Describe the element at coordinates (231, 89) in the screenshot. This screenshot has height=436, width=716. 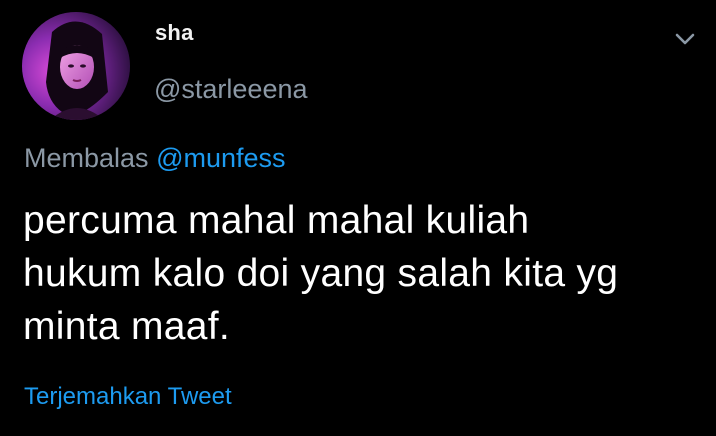
I see `user-handle: @starleeena` at that location.